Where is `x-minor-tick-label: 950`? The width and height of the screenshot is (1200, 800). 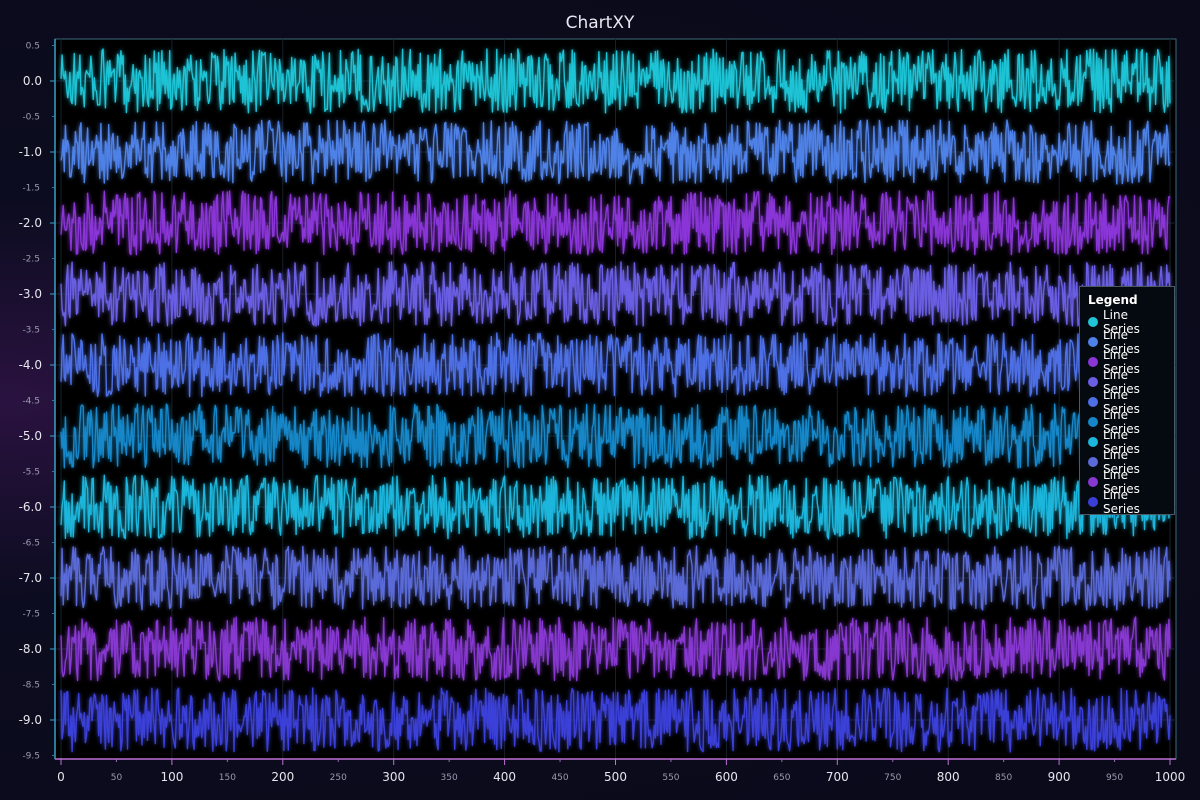
x-minor-tick-label: 950 is located at coordinates (1114, 778).